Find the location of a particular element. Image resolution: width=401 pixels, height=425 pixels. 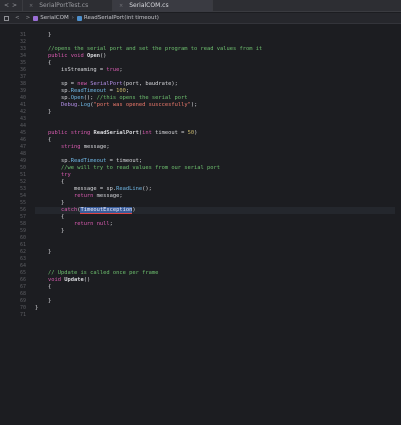

code-token: sp. is located at coordinates (53, 98).